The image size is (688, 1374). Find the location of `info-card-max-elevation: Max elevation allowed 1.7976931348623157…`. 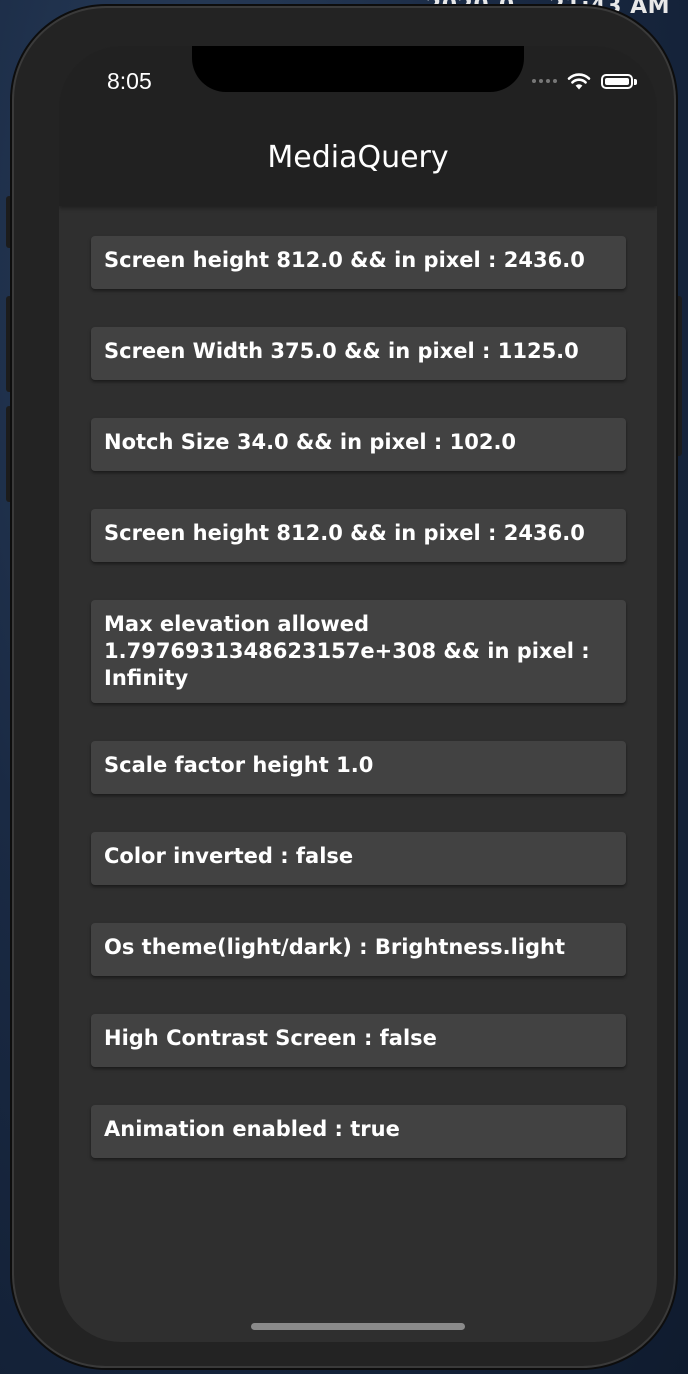

info-card-max-elevation: Max elevation allowed 1.7976931348623157… is located at coordinates (358, 651).